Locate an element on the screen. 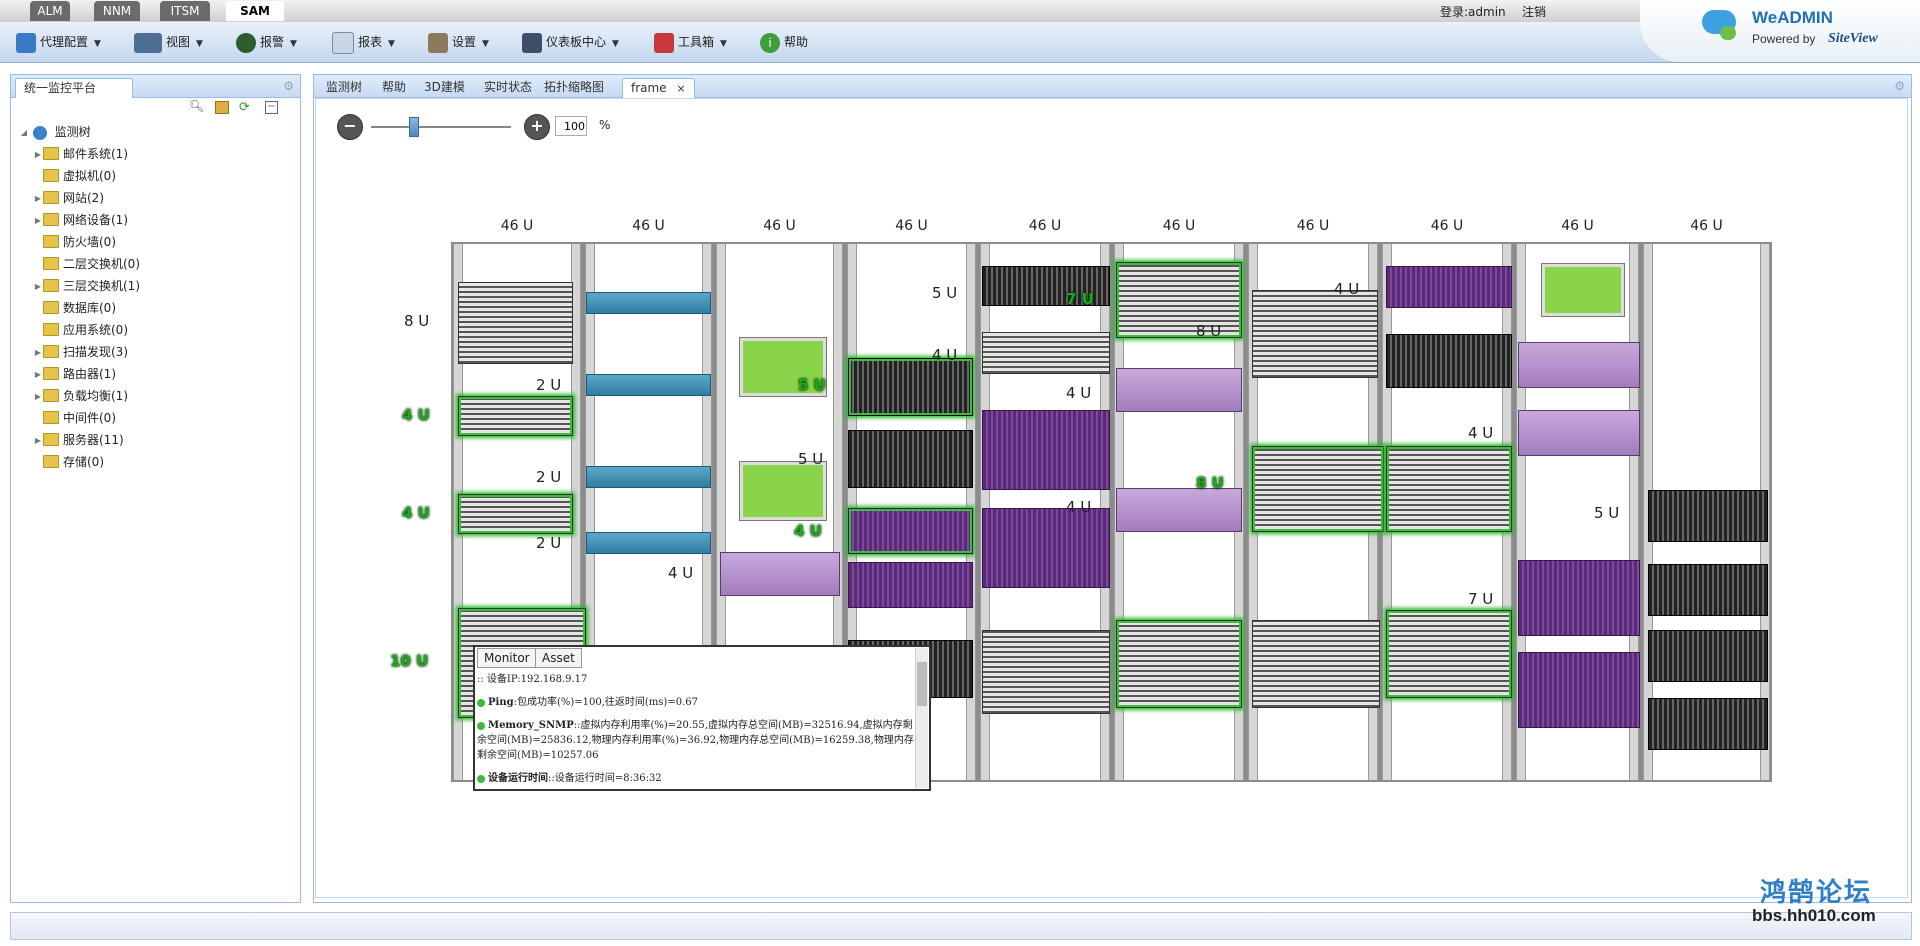 Image resolution: width=1920 pixels, height=946 pixels. popup-ip-line: :: 设备IP:192.168.9.17 is located at coordinates (532, 679).